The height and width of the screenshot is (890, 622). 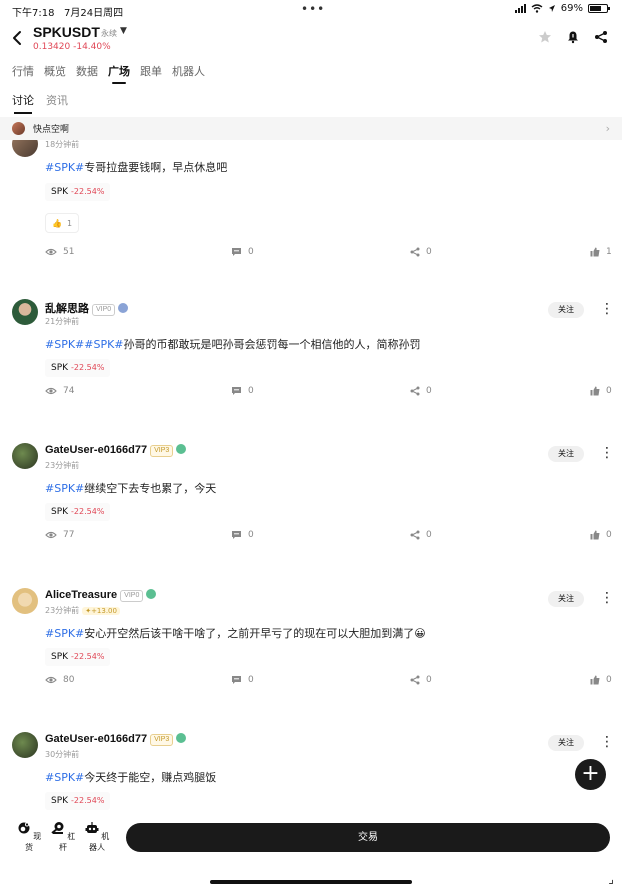 What do you see at coordinates (151, 73) in the screenshot?
I see `tab-copy-trading: 跟单` at bounding box center [151, 73].